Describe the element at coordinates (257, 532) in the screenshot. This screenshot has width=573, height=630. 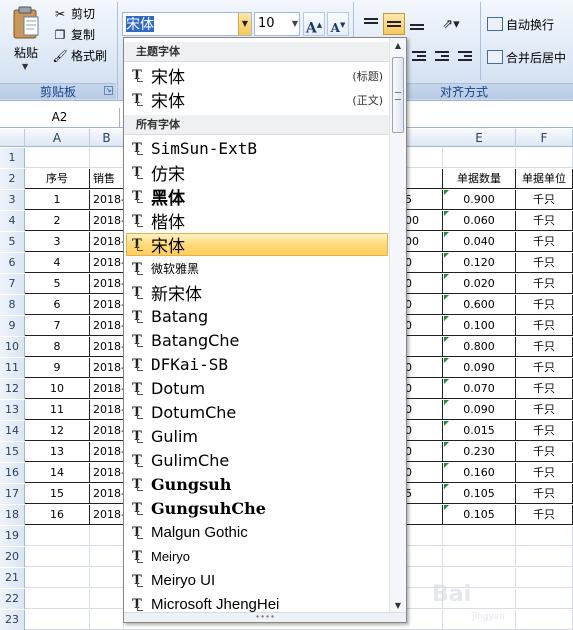
I see `font-option: T Malgun Gothic` at that location.